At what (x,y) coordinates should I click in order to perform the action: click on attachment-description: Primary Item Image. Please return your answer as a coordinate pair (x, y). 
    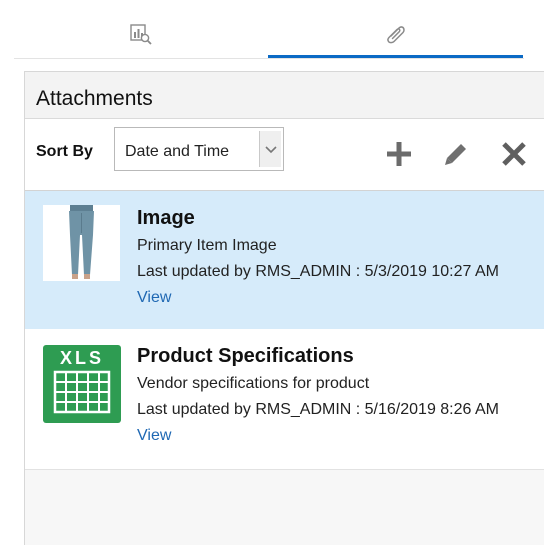
    Looking at the image, I should click on (207, 245).